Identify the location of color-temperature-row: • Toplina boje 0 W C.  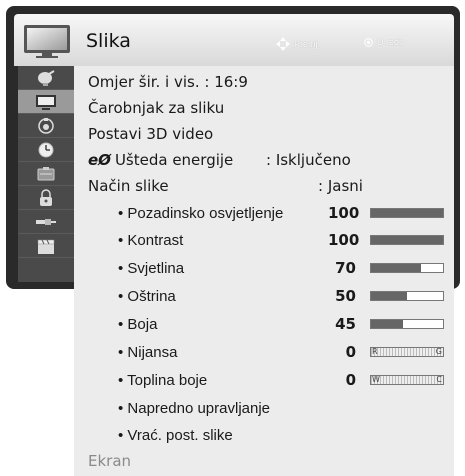
(264, 380).